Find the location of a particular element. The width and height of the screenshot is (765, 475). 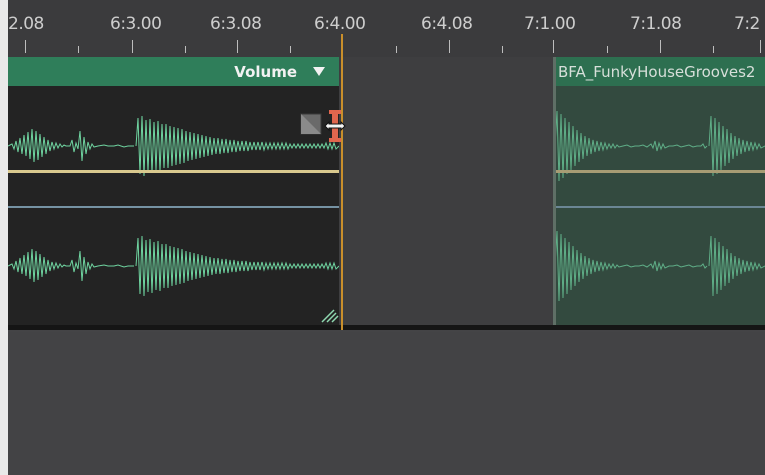

ruler-label: 7:1.00 is located at coordinates (550, 24).